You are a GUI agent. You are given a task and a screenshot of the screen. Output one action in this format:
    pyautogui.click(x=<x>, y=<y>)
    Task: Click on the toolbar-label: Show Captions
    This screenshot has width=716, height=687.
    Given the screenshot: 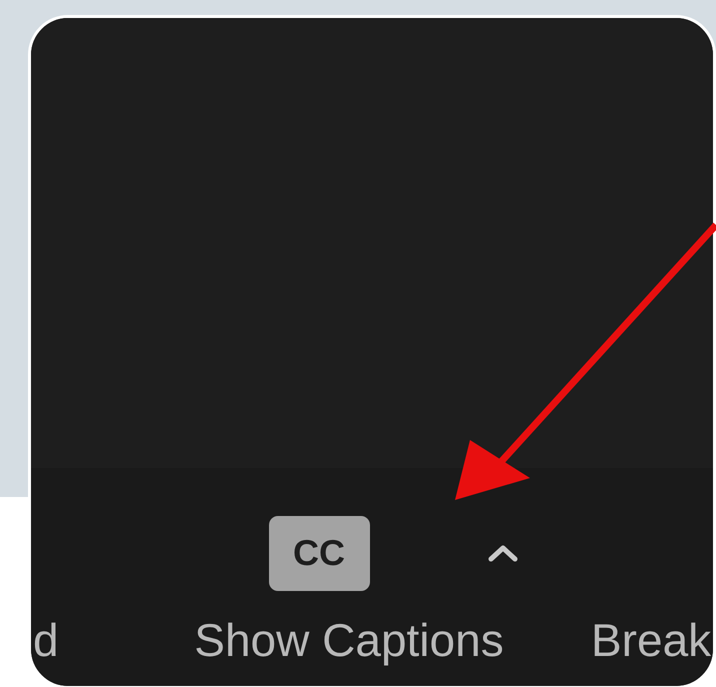 What is the action you would take?
    pyautogui.click(x=349, y=640)
    